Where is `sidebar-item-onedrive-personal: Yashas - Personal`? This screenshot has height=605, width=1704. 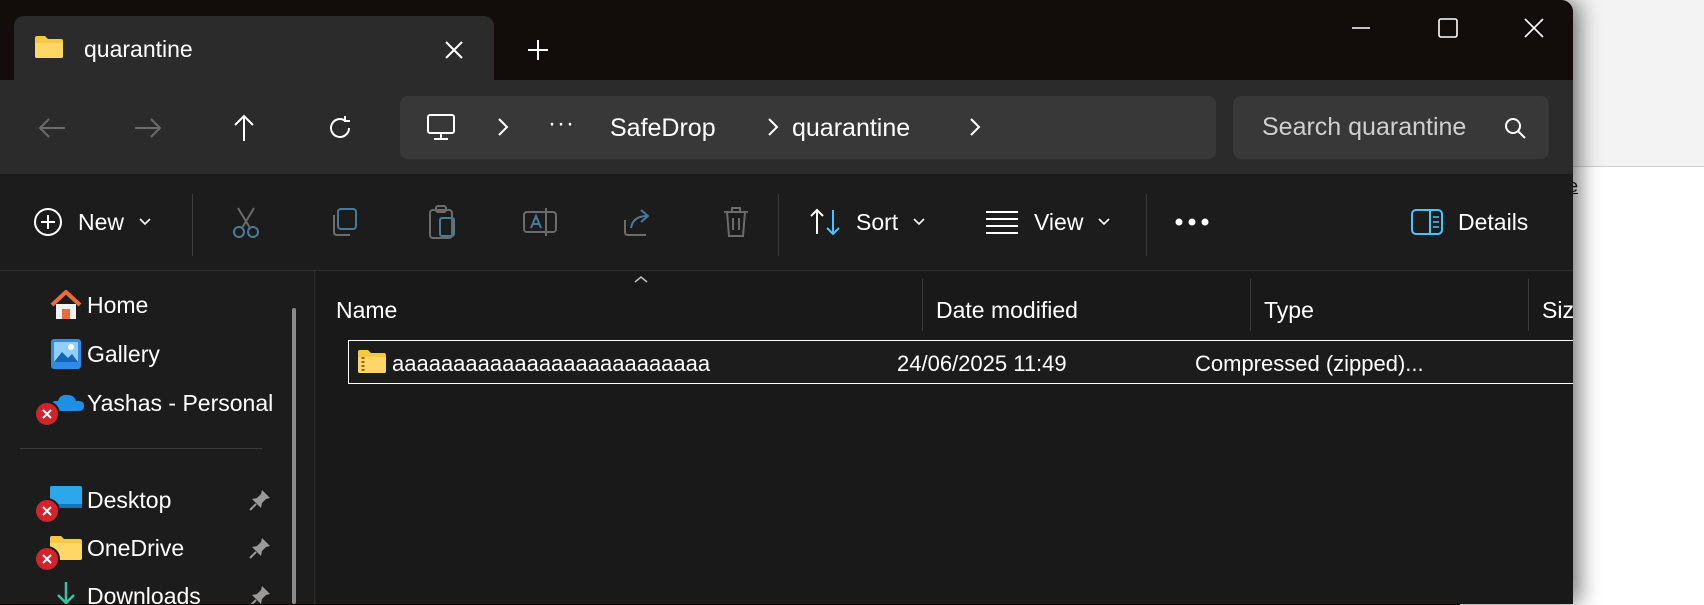
sidebar-item-onedrive-personal: Yashas - Personal is located at coordinates (166, 405).